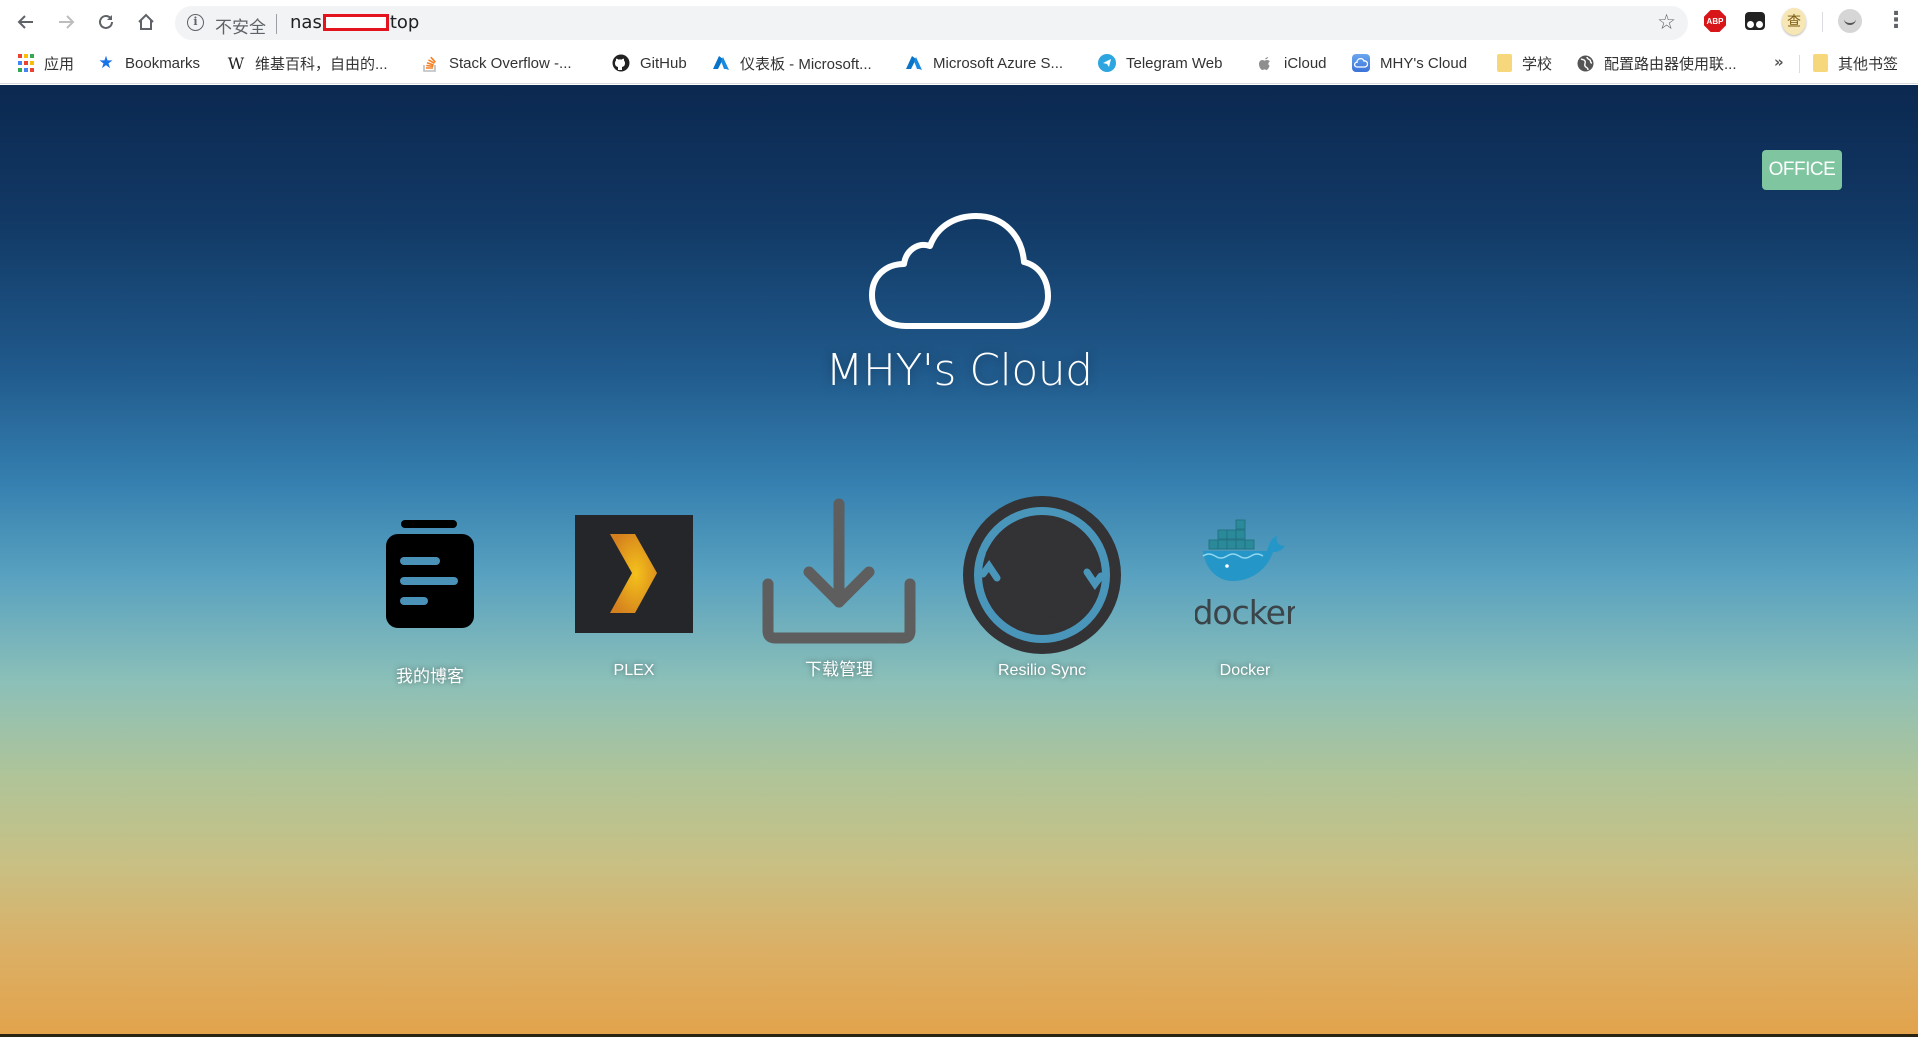  Describe the element at coordinates (1666, 22) in the screenshot. I see `bookmark-star-icon: ☆` at that location.